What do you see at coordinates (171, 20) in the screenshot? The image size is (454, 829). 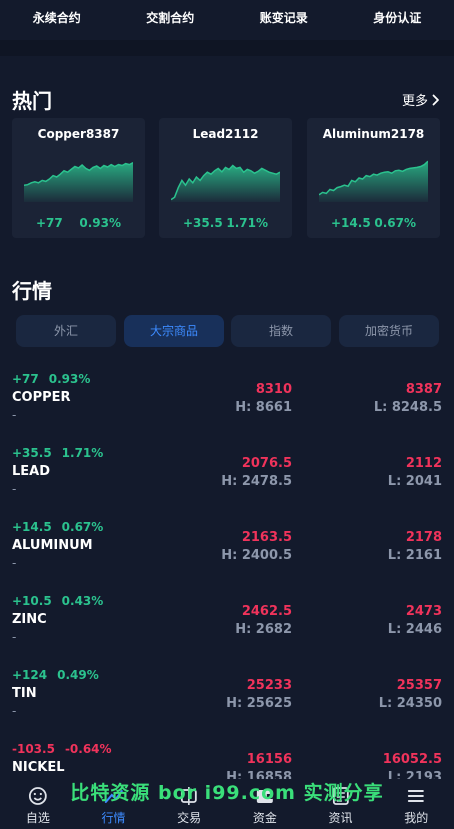 I see `top-nav-delivery: 交割合约` at bounding box center [171, 20].